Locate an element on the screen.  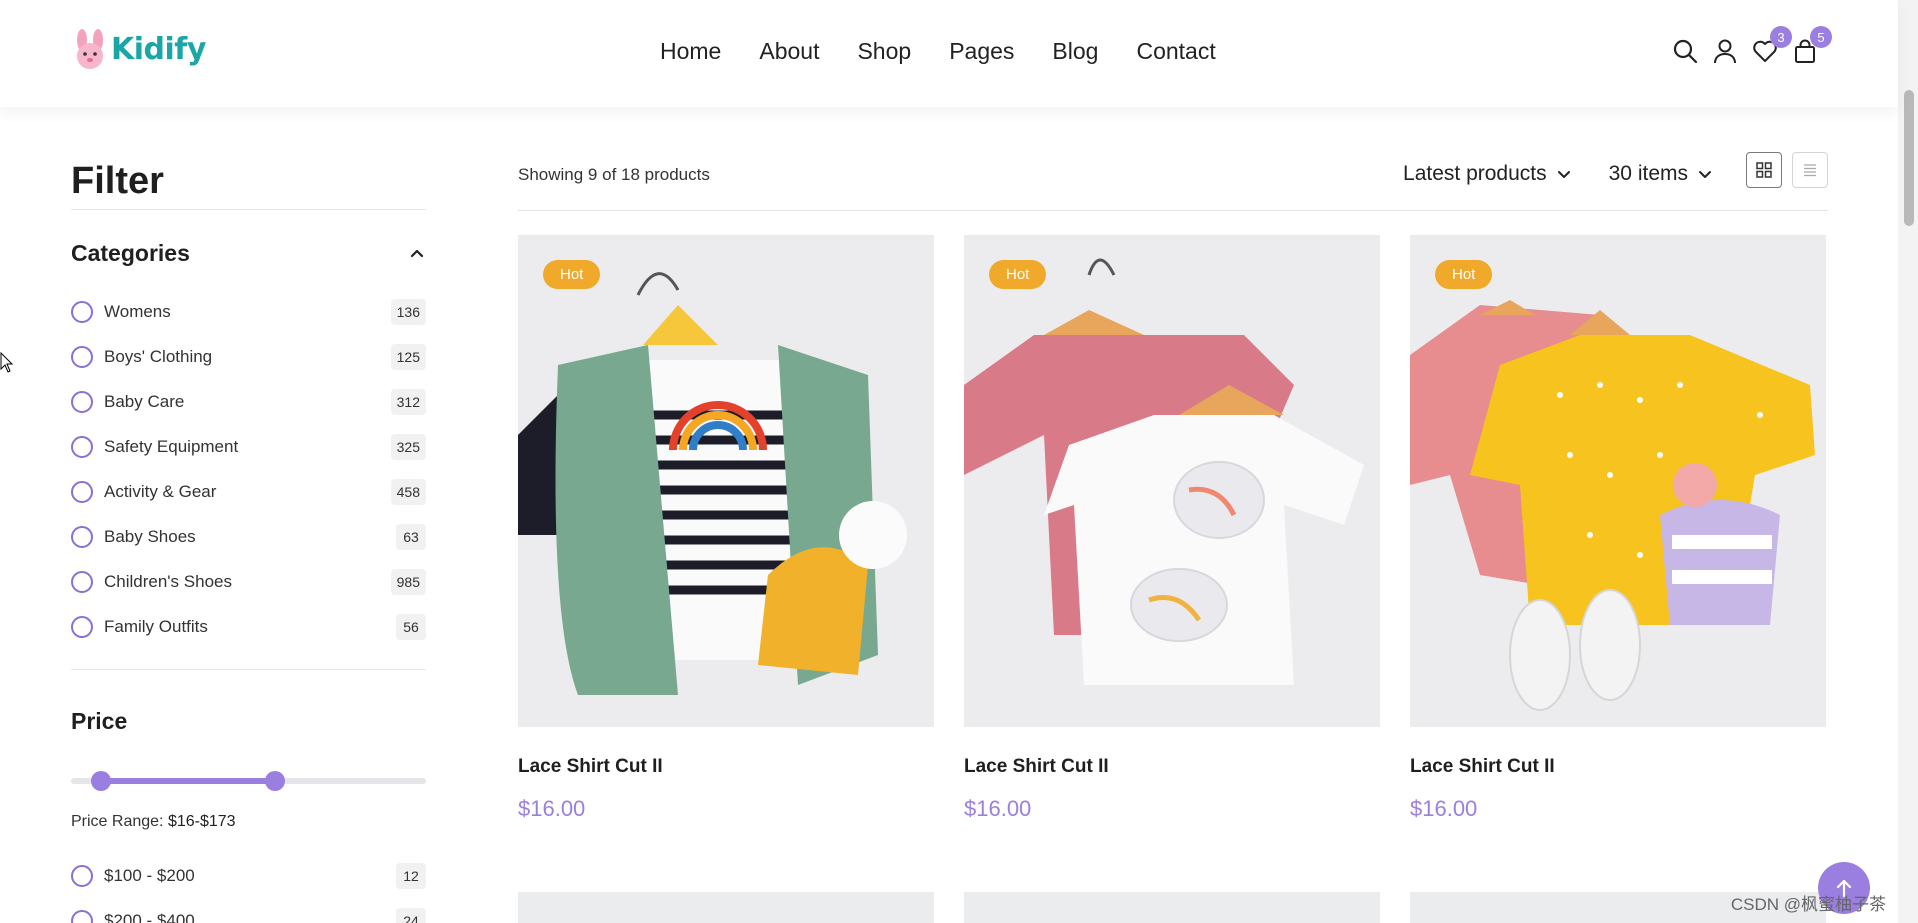
main-nav: Home About Shop Pages Blog Contact is located at coordinates (957, 51).